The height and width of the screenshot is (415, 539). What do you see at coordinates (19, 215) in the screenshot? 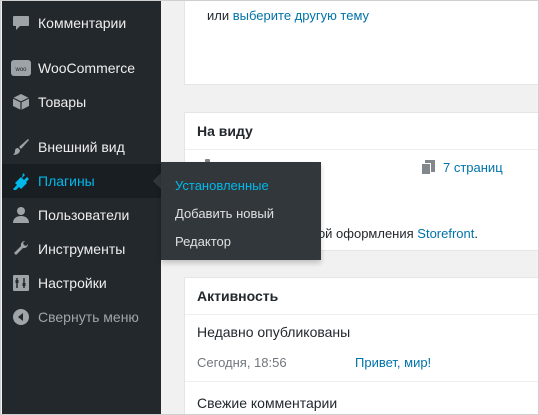
I see `users-icon` at bounding box center [19, 215].